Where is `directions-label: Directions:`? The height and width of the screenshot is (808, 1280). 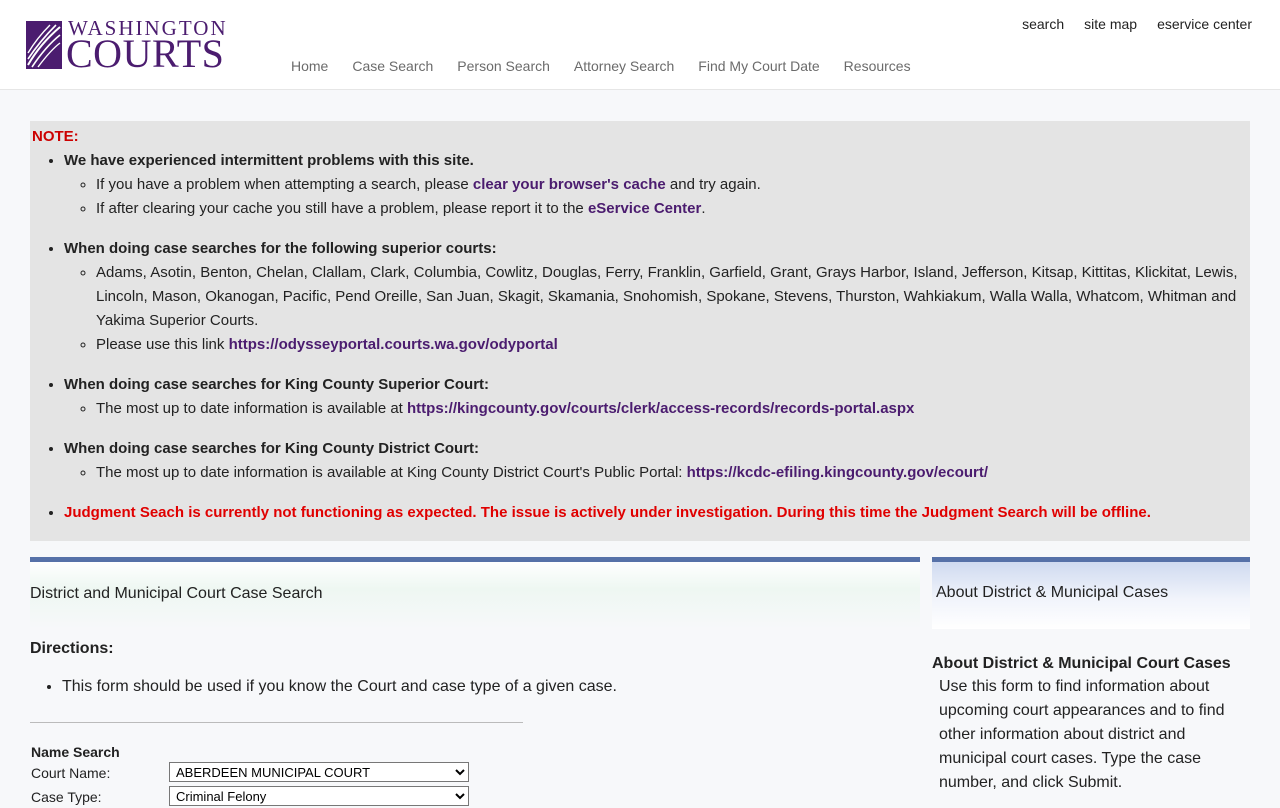 directions-label: Directions: is located at coordinates (72, 648).